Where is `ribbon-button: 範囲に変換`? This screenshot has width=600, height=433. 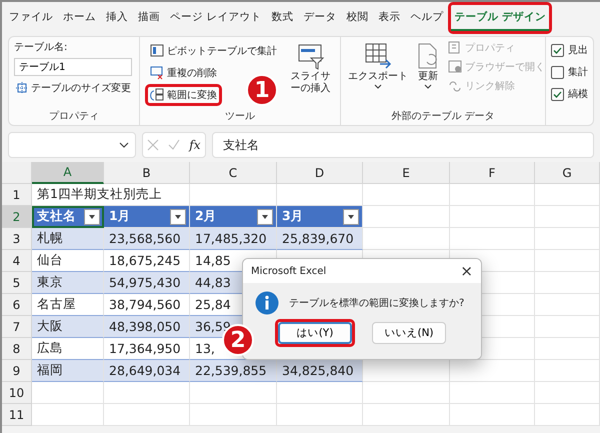
ribbon-button: 範囲に変換 is located at coordinates (183, 95).